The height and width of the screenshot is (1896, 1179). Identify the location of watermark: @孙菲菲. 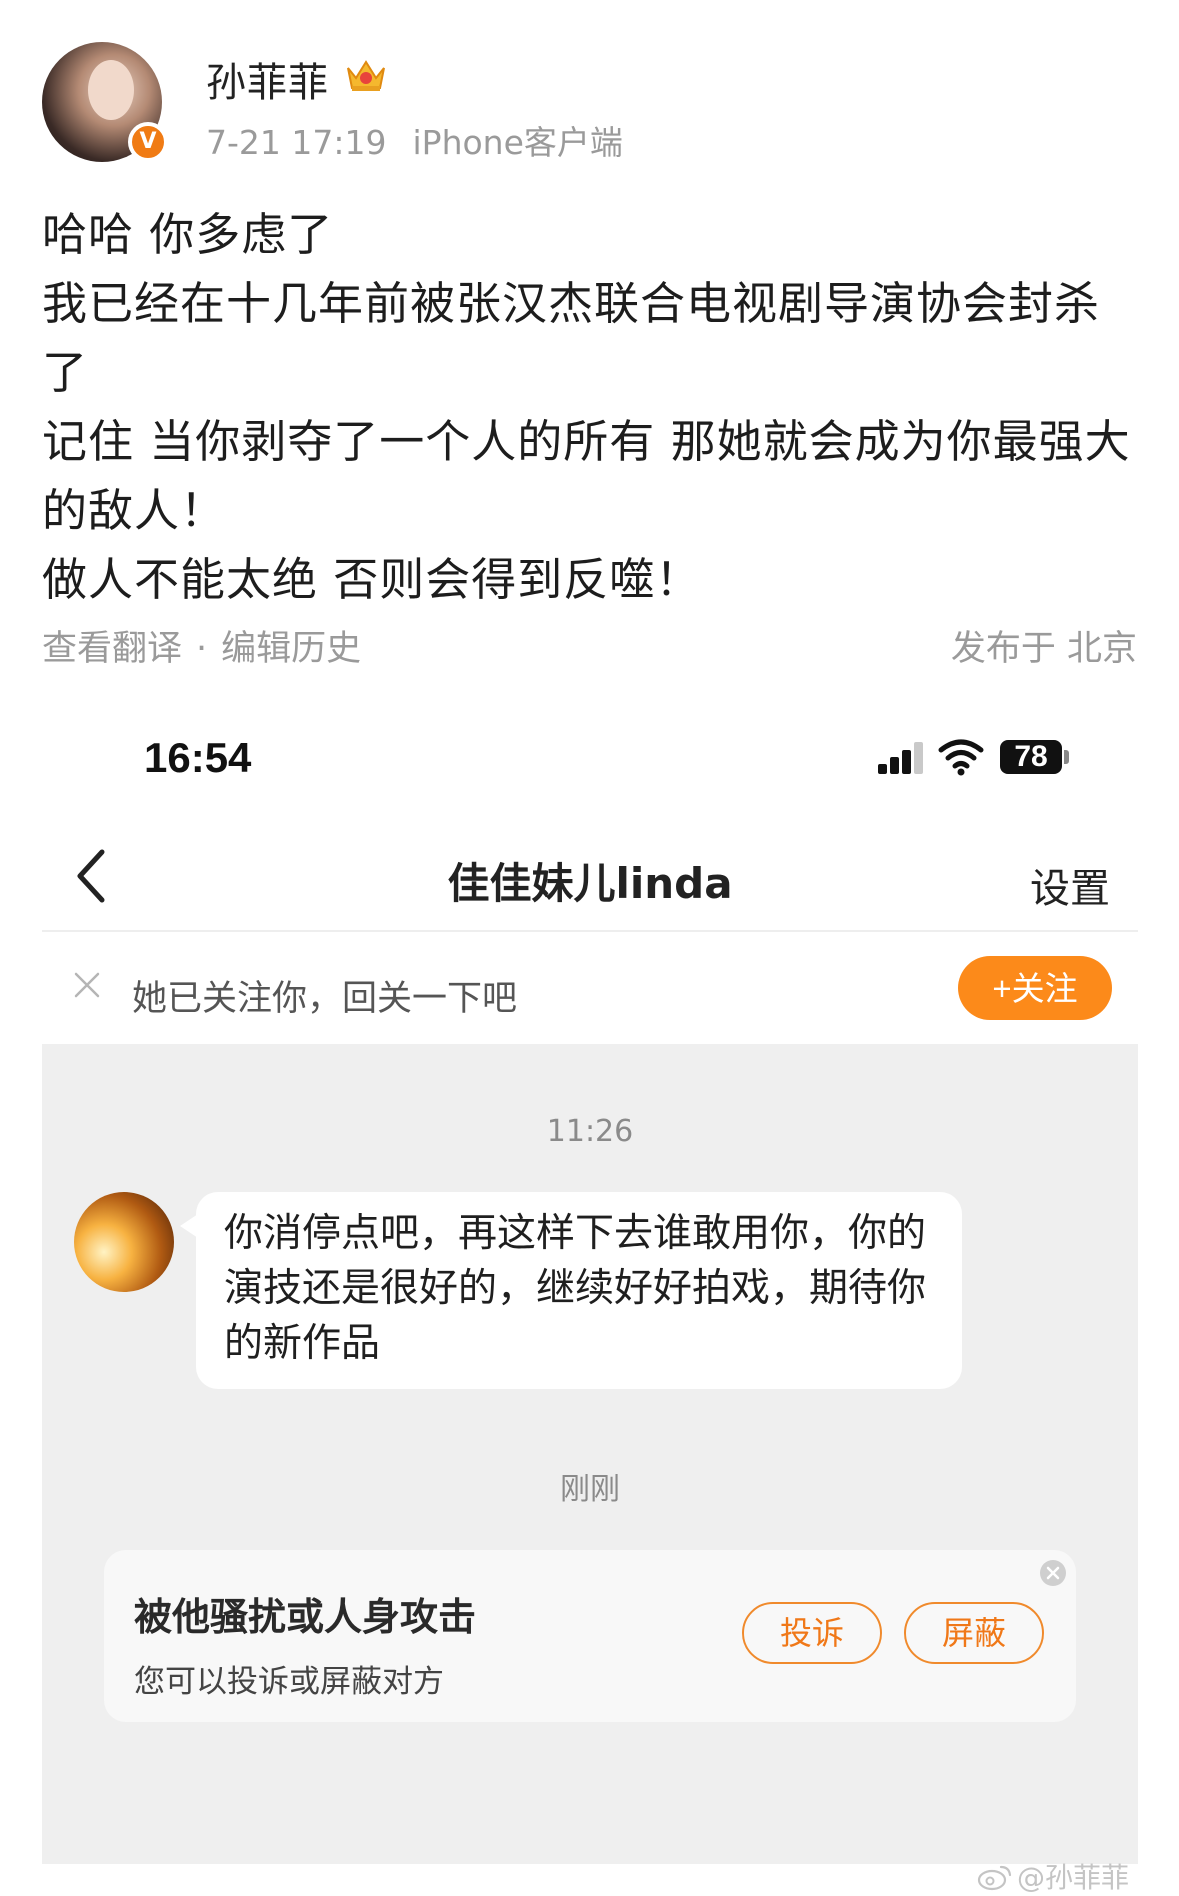
(1053, 1876).